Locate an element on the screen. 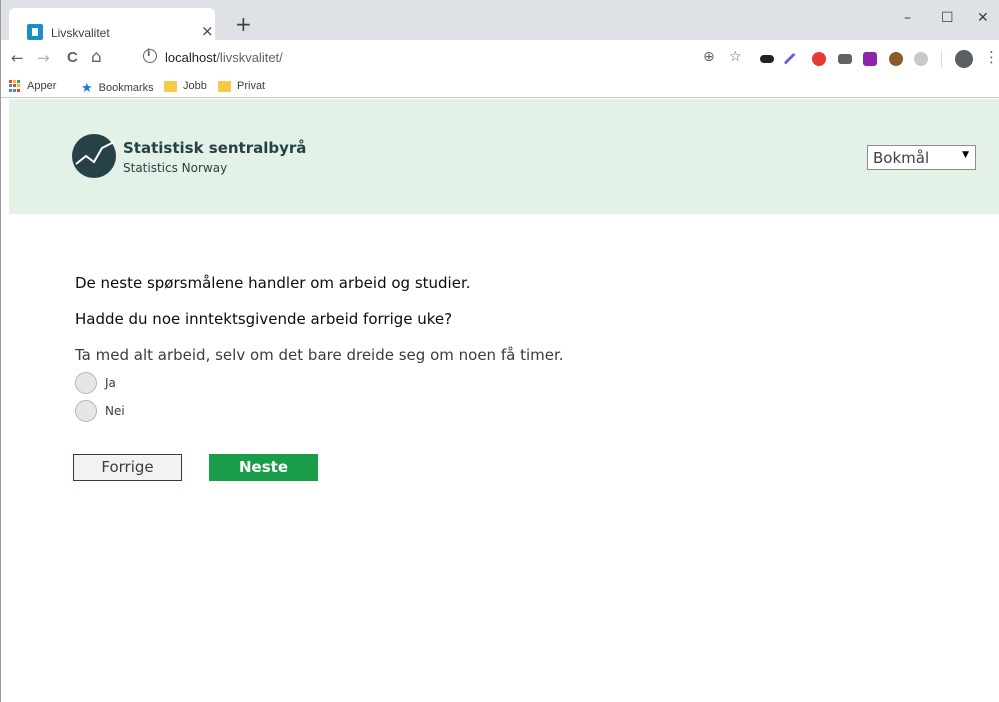 The image size is (999, 702). url-path: /livskvalitet/ is located at coordinates (249, 57).